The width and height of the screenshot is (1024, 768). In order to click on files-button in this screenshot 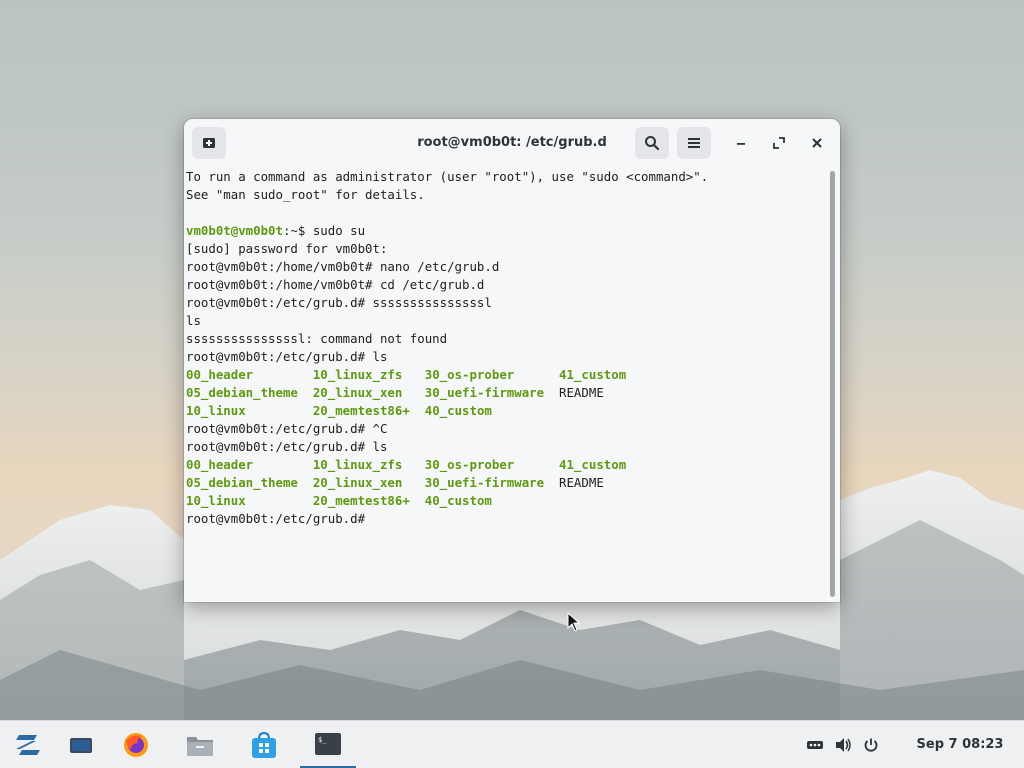, I will do `click(200, 744)`.